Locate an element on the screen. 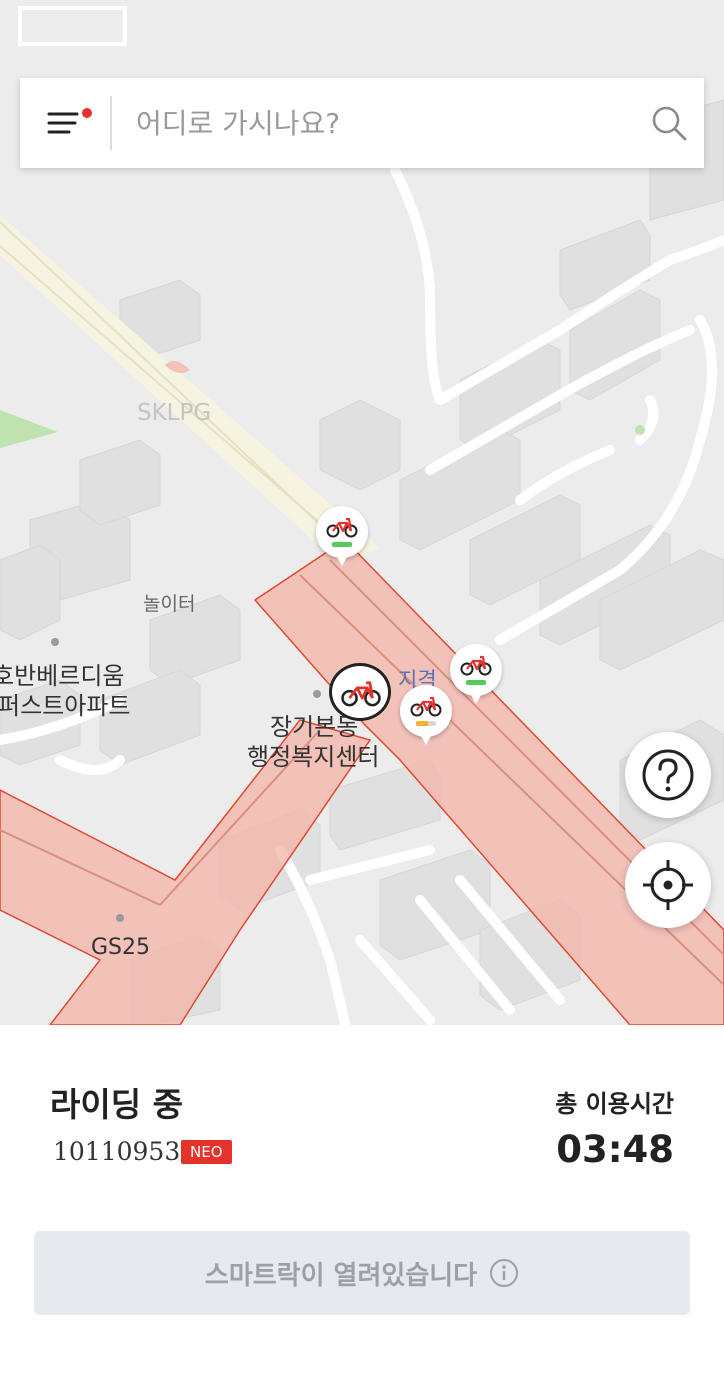 The height and width of the screenshot is (1392, 724). help-button is located at coordinates (668, 775).